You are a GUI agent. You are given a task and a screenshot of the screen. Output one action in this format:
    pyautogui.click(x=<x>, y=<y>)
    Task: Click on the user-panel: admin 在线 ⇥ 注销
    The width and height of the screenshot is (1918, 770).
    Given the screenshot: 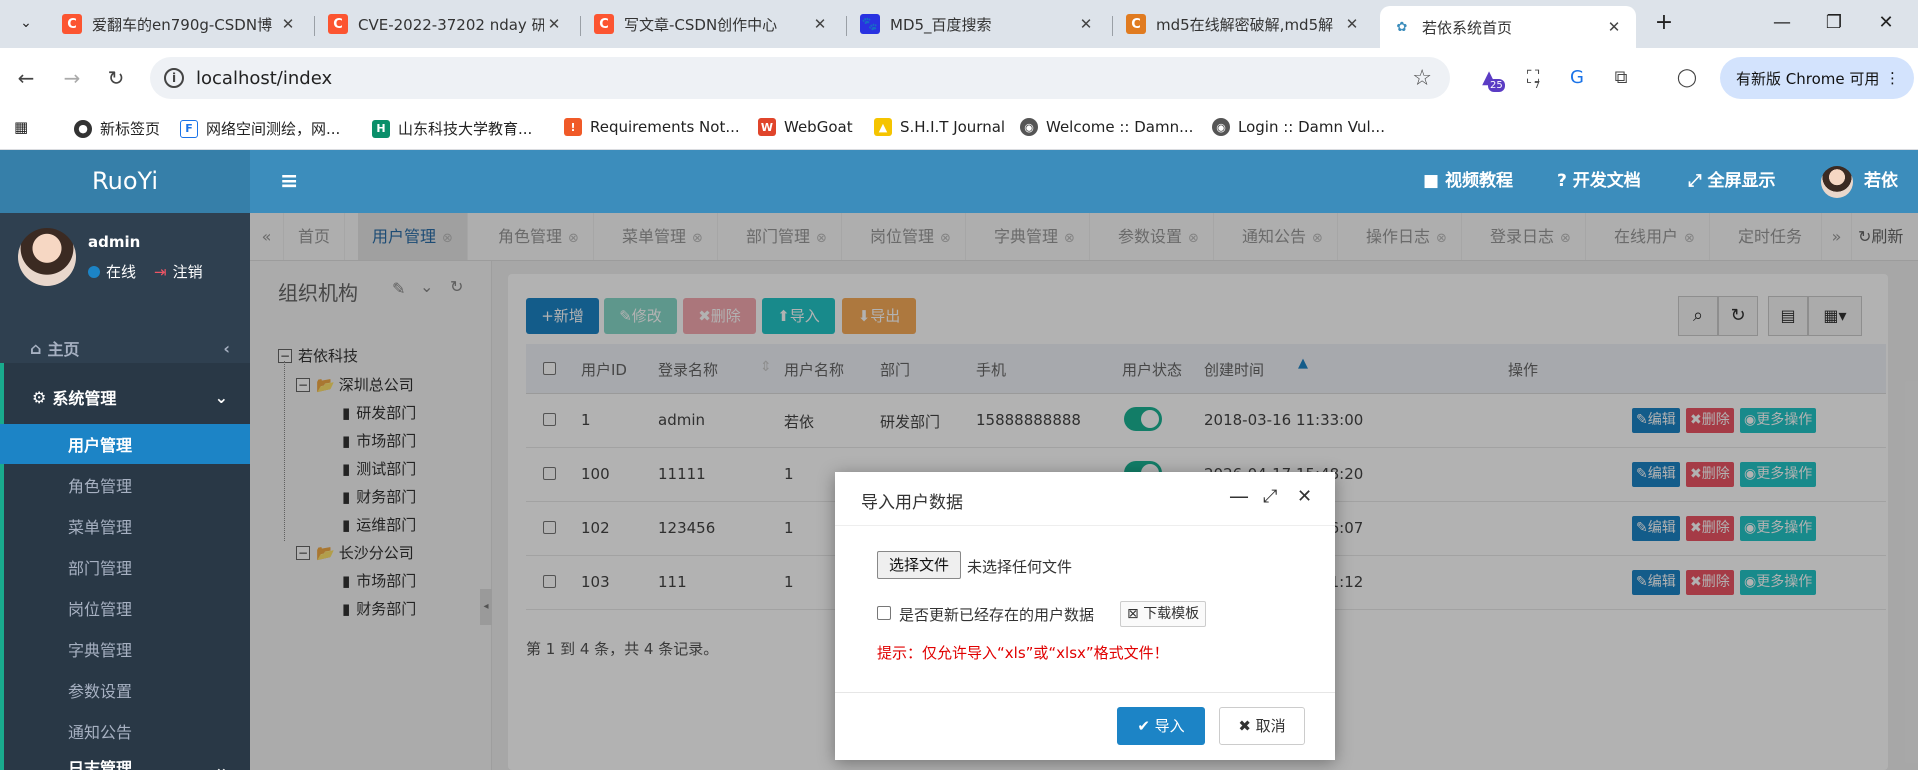 What is the action you would take?
    pyautogui.click(x=125, y=270)
    